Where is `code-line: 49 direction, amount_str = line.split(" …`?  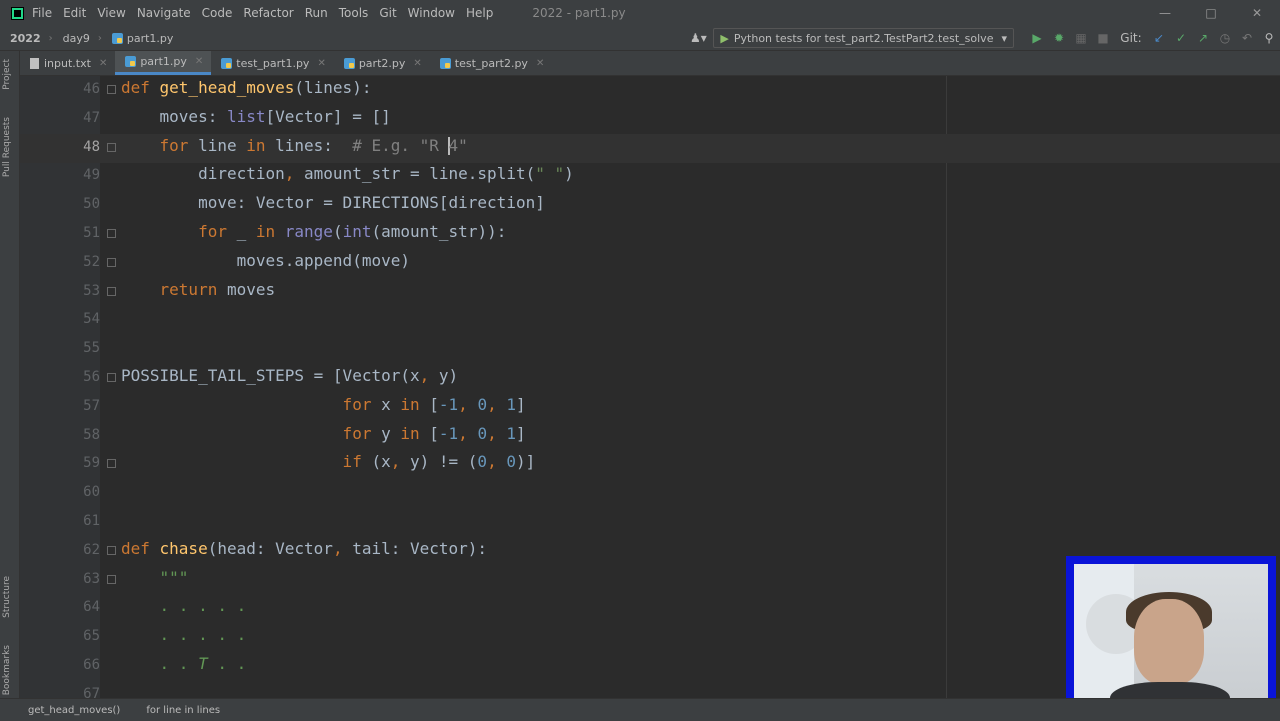
code-line: 49 direction, amount_str = line.split(" … is located at coordinates (650, 176).